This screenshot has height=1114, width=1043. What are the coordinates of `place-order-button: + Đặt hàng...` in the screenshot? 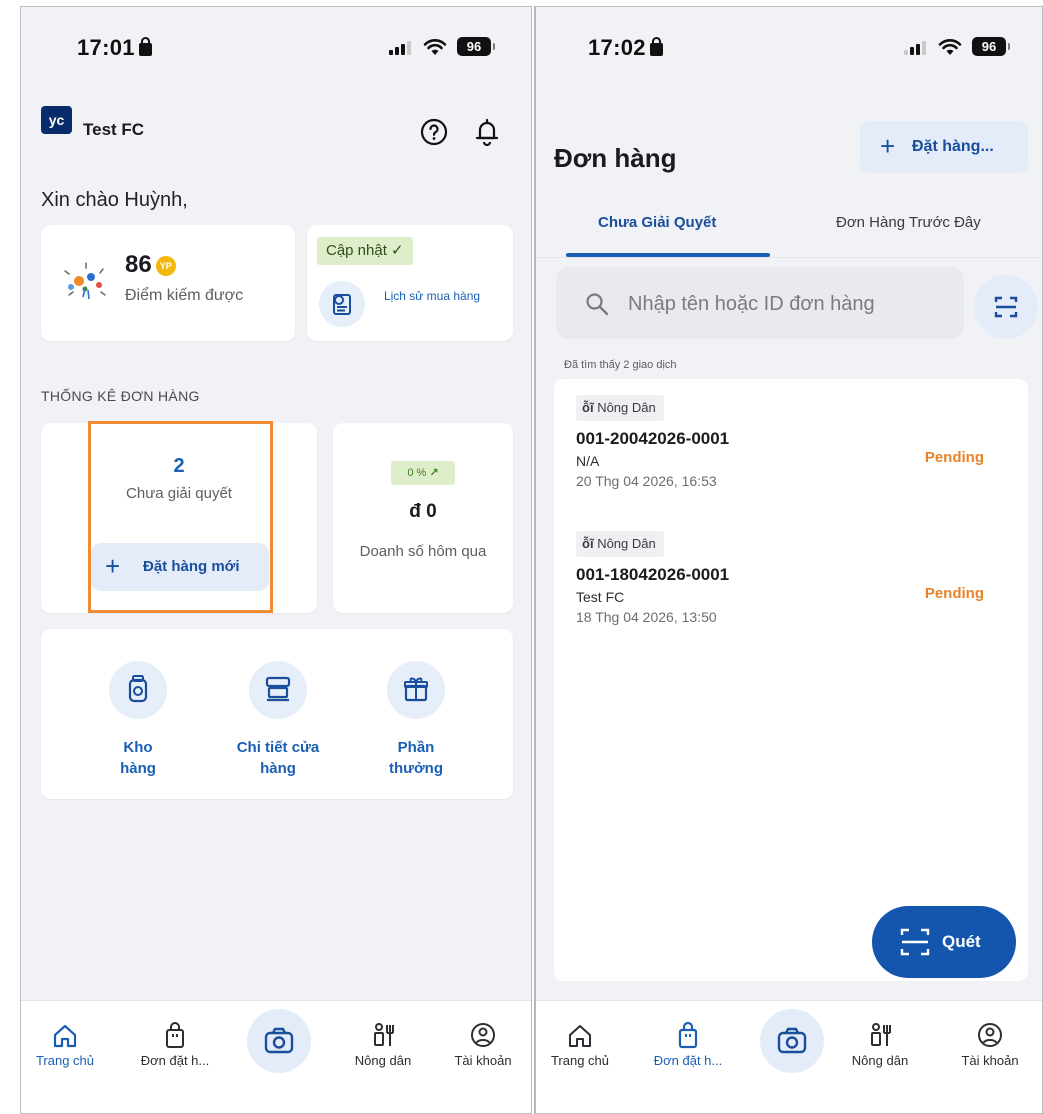 It's located at (944, 147).